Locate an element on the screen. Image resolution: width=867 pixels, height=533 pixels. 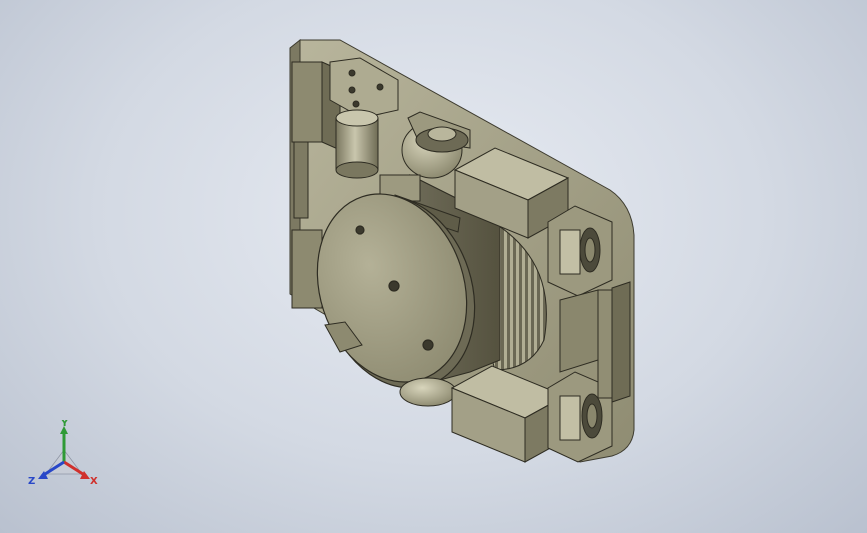
y-axis-label: Y is located at coordinates (64, 424).